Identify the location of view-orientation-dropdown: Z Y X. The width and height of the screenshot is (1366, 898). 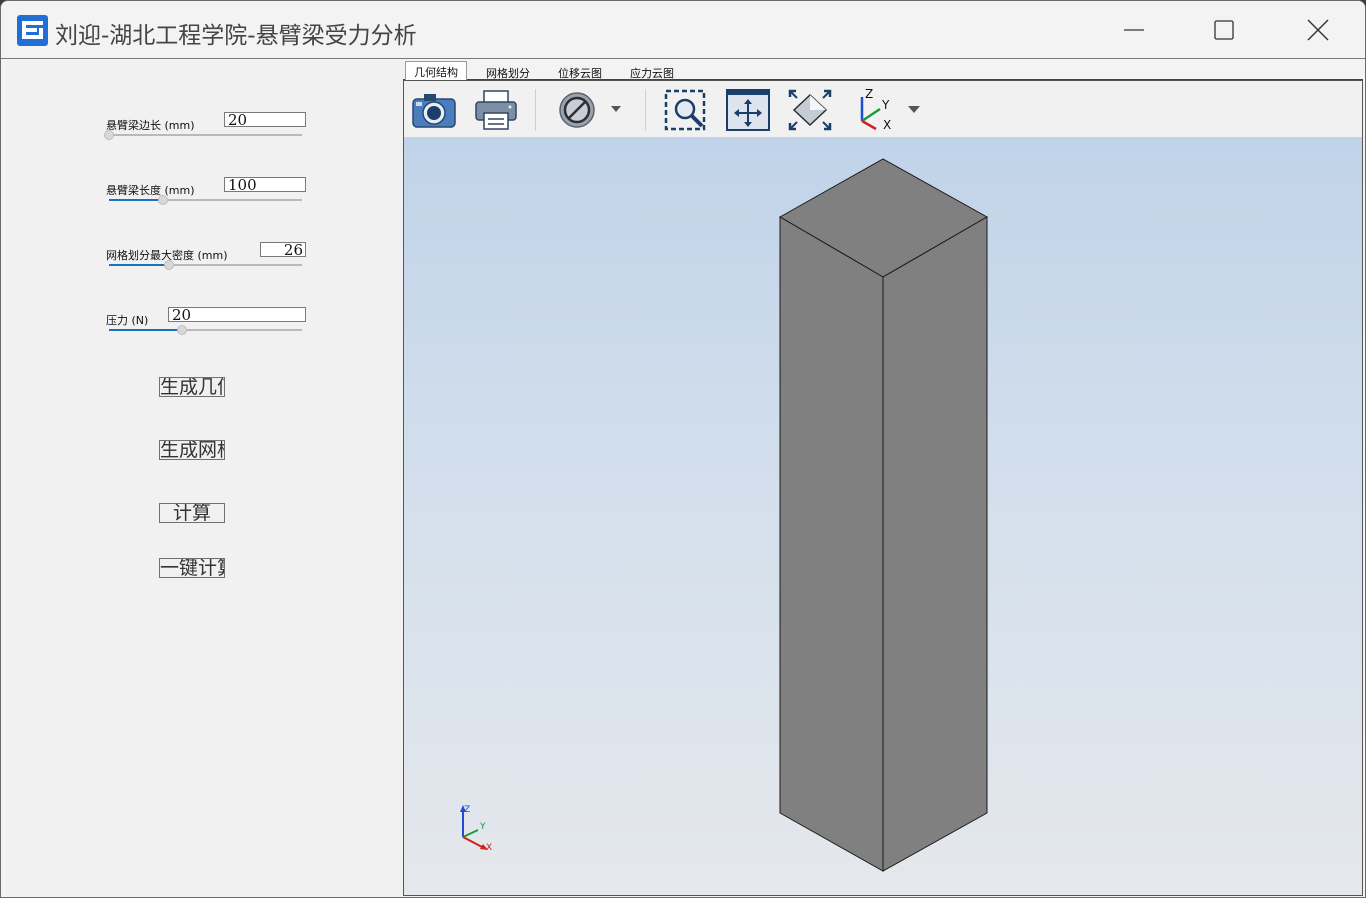
(888, 110).